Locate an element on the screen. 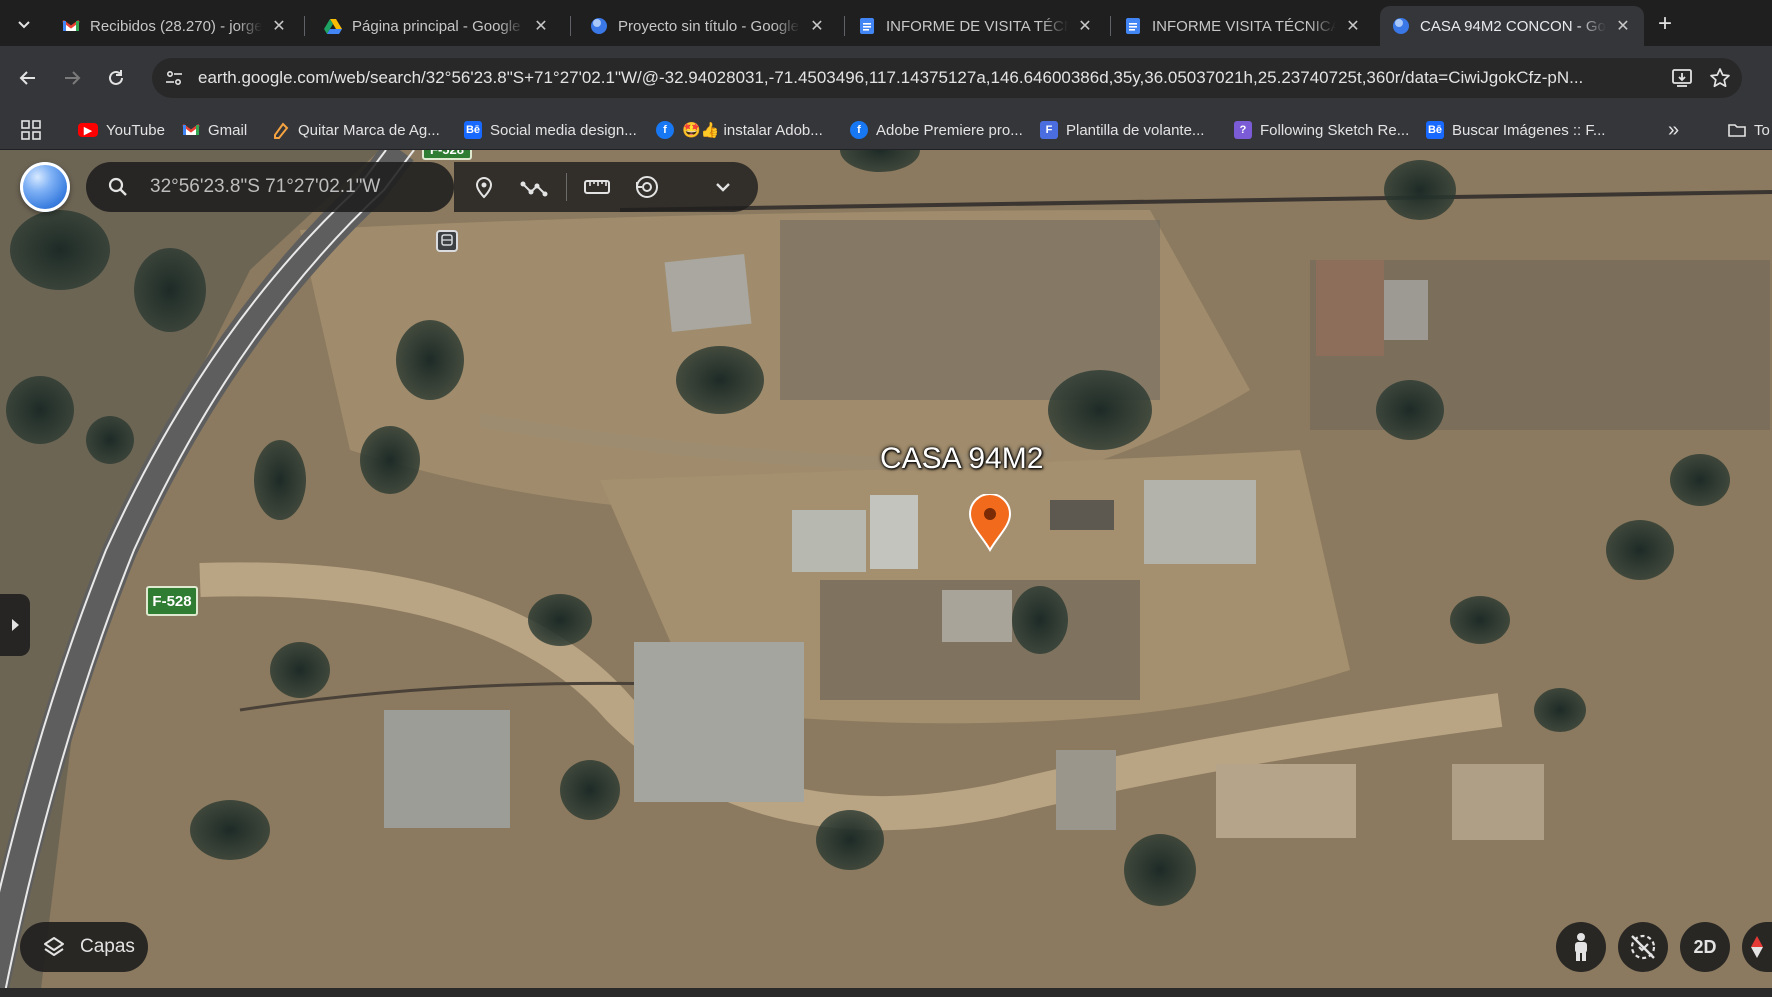 This screenshot has width=1772, height=997. bookmark-youtube: ▶ YouTube is located at coordinates (121, 130).